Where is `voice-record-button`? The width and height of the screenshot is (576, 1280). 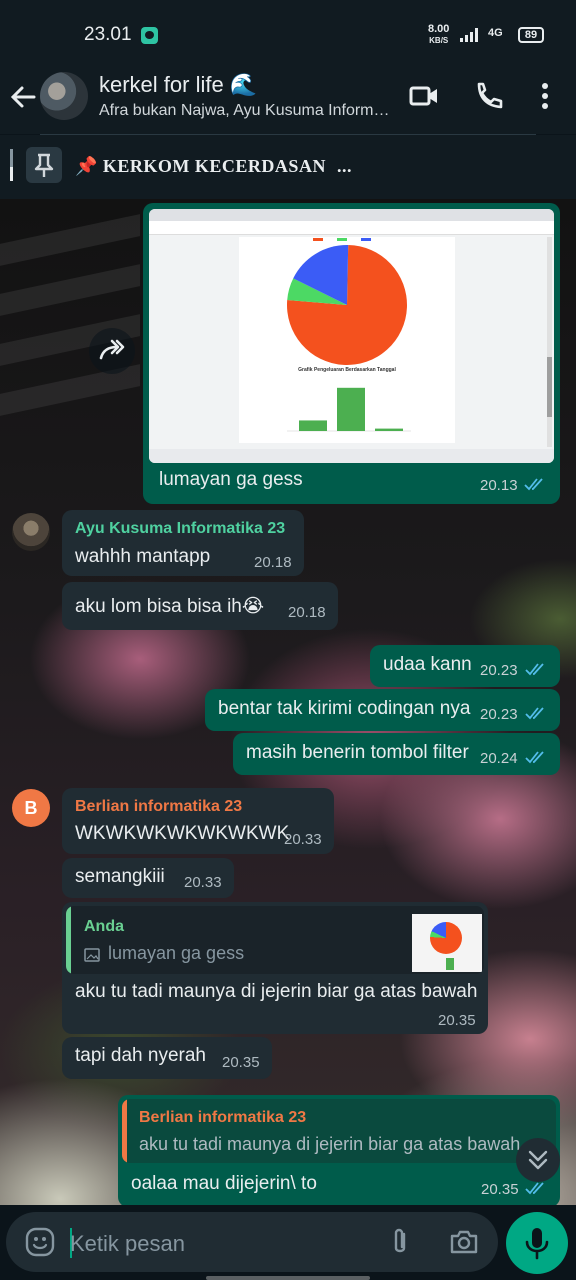
voice-record-button is located at coordinates (537, 1243).